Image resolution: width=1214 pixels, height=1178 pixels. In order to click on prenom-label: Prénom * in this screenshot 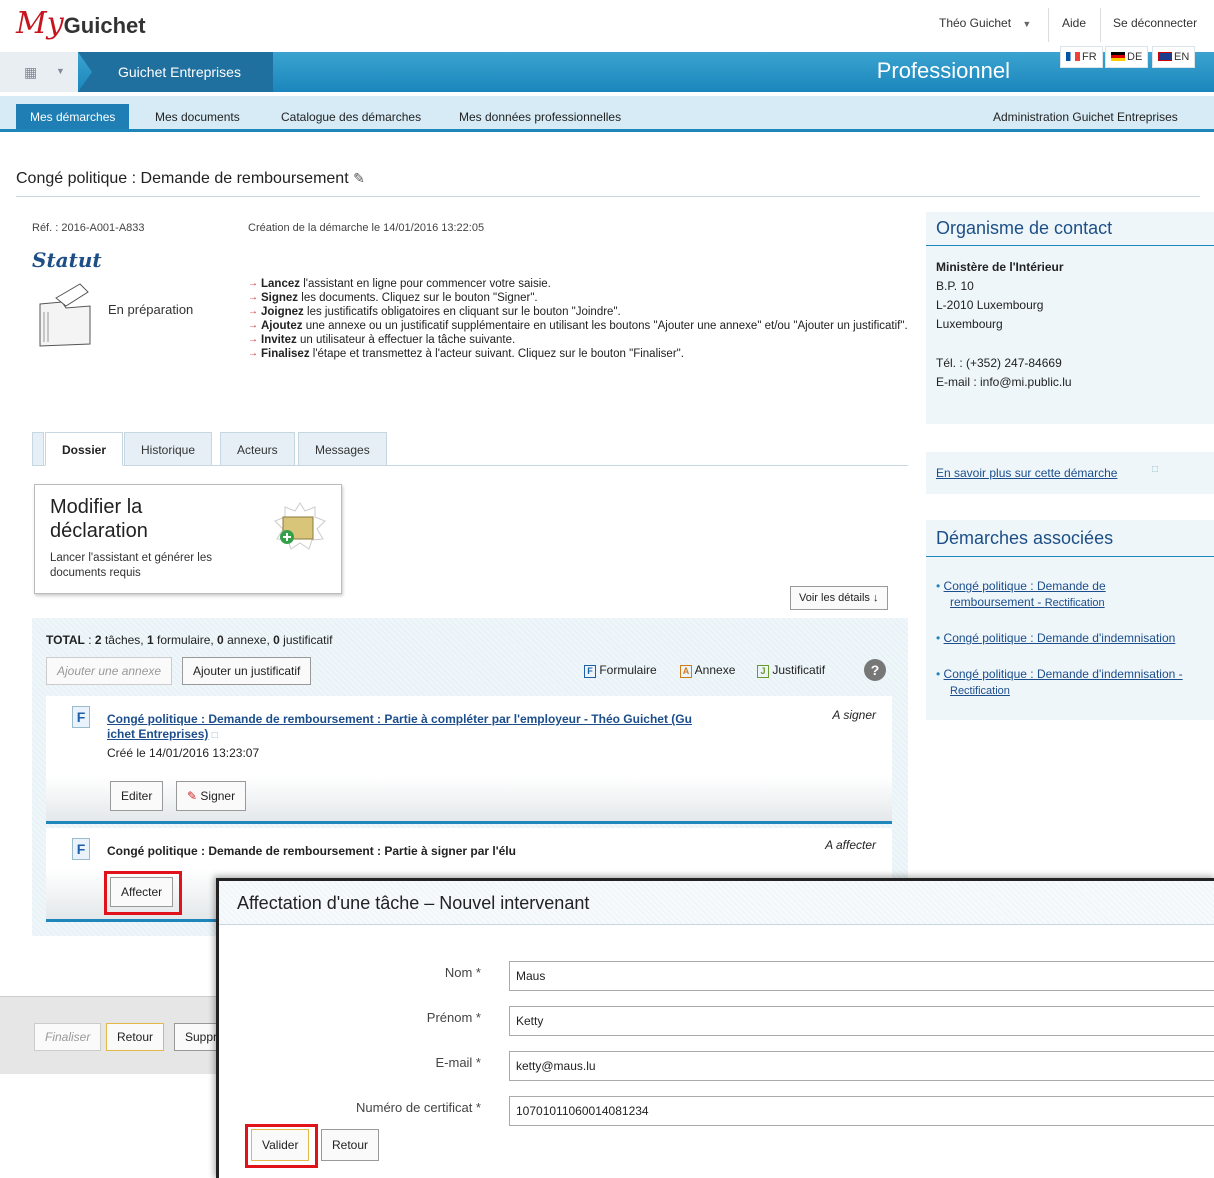, I will do `click(453, 1017)`.